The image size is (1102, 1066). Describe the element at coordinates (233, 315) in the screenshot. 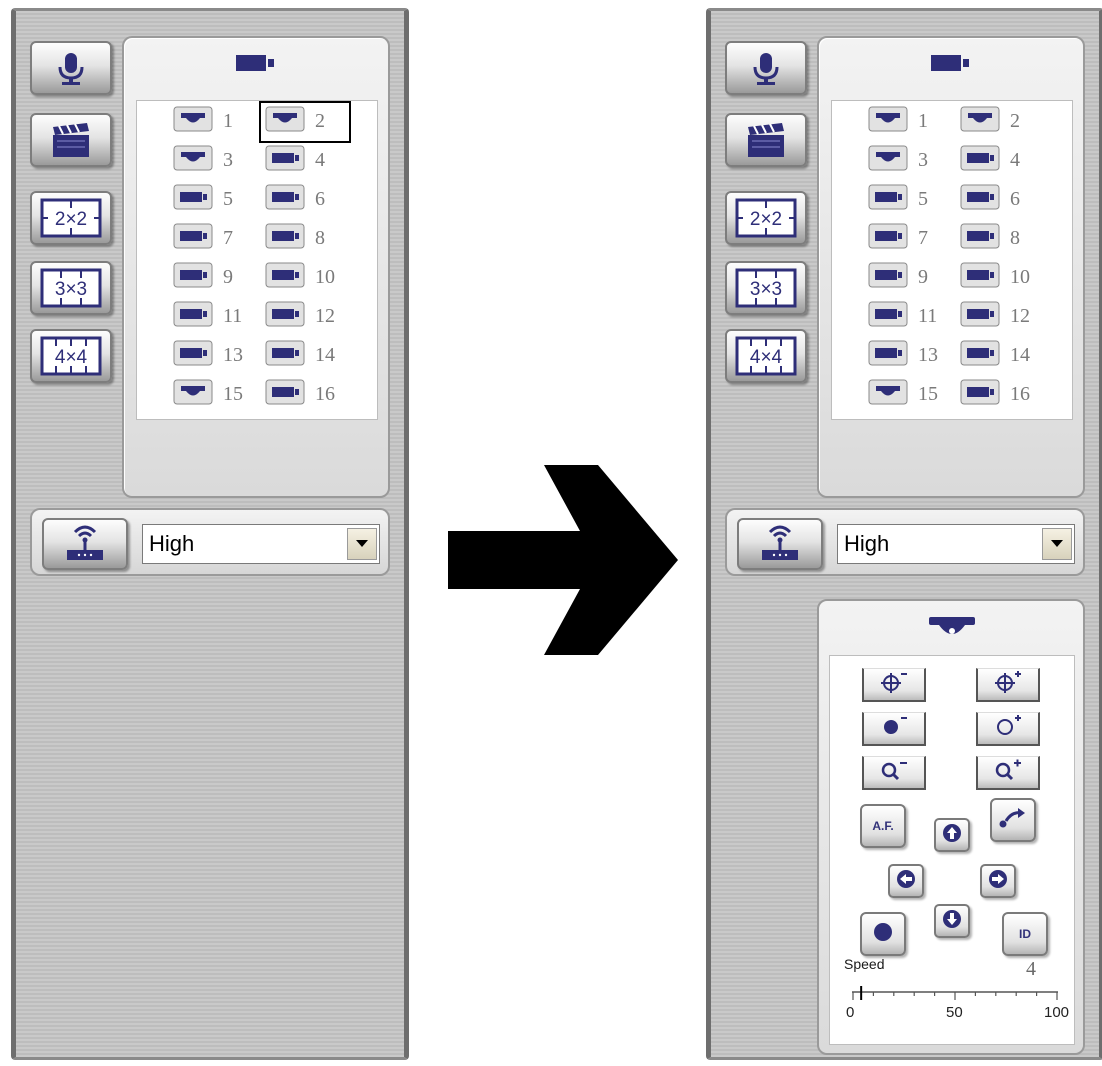

I see `camera-number: 11` at that location.